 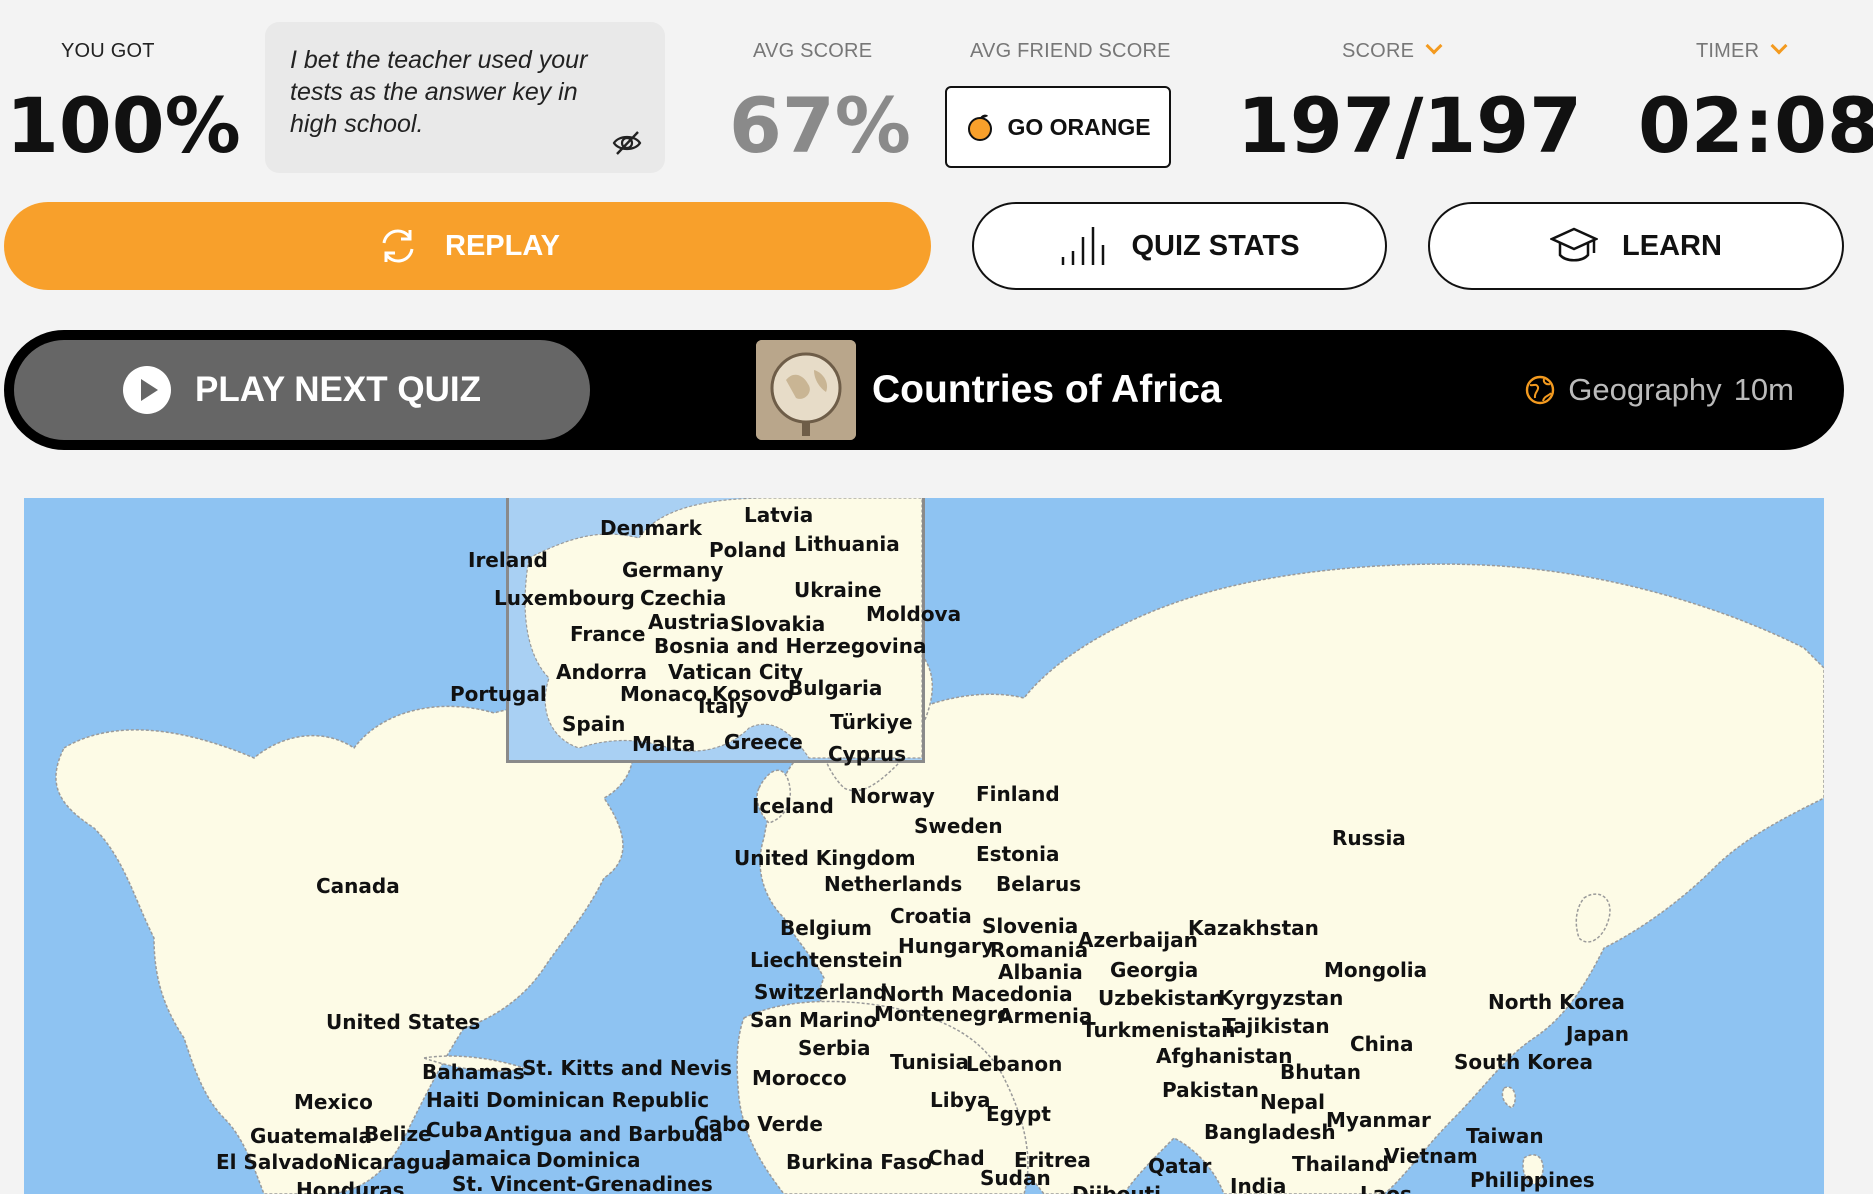 I want to click on map-label: Turkmenistan, so click(x=1159, y=1030).